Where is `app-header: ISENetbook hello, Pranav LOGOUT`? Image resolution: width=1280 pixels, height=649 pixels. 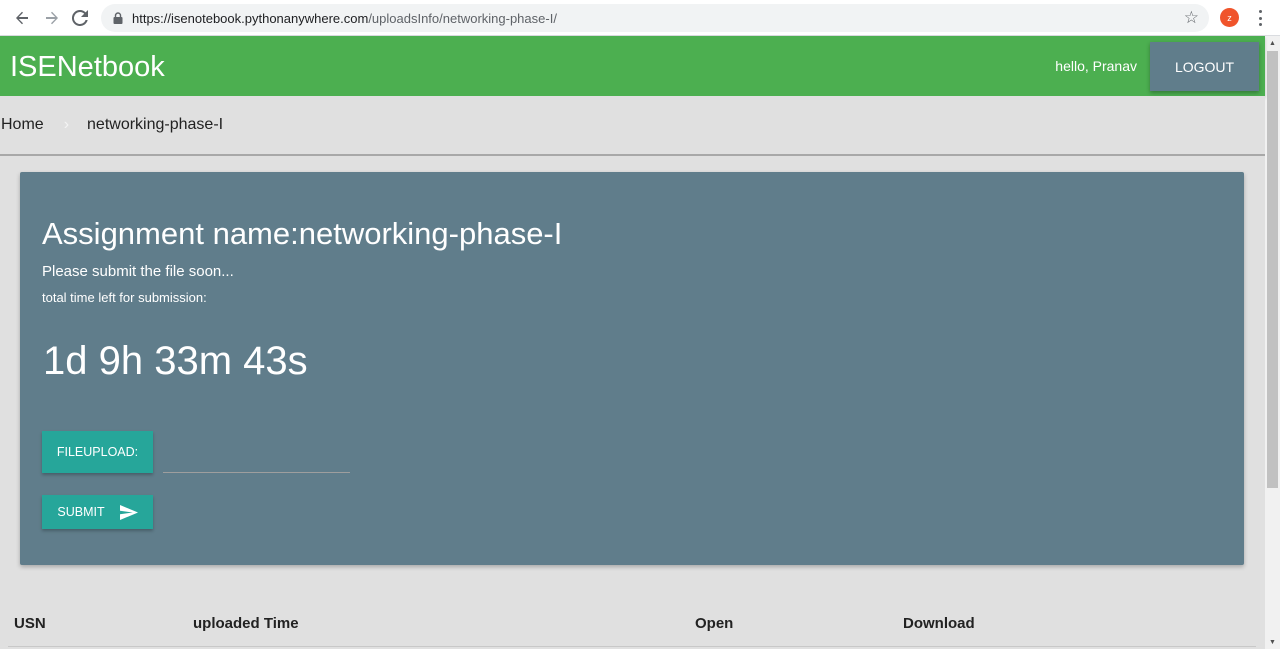
app-header: ISENetbook hello, Pranav LOGOUT is located at coordinates (632, 66).